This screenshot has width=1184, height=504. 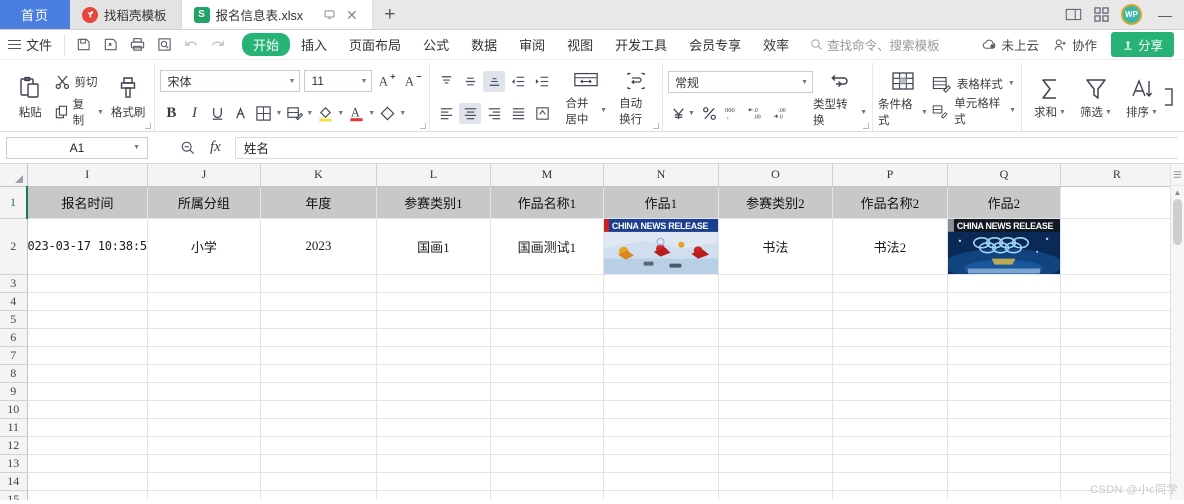 I want to click on cell-K10, so click(x=318, y=409).